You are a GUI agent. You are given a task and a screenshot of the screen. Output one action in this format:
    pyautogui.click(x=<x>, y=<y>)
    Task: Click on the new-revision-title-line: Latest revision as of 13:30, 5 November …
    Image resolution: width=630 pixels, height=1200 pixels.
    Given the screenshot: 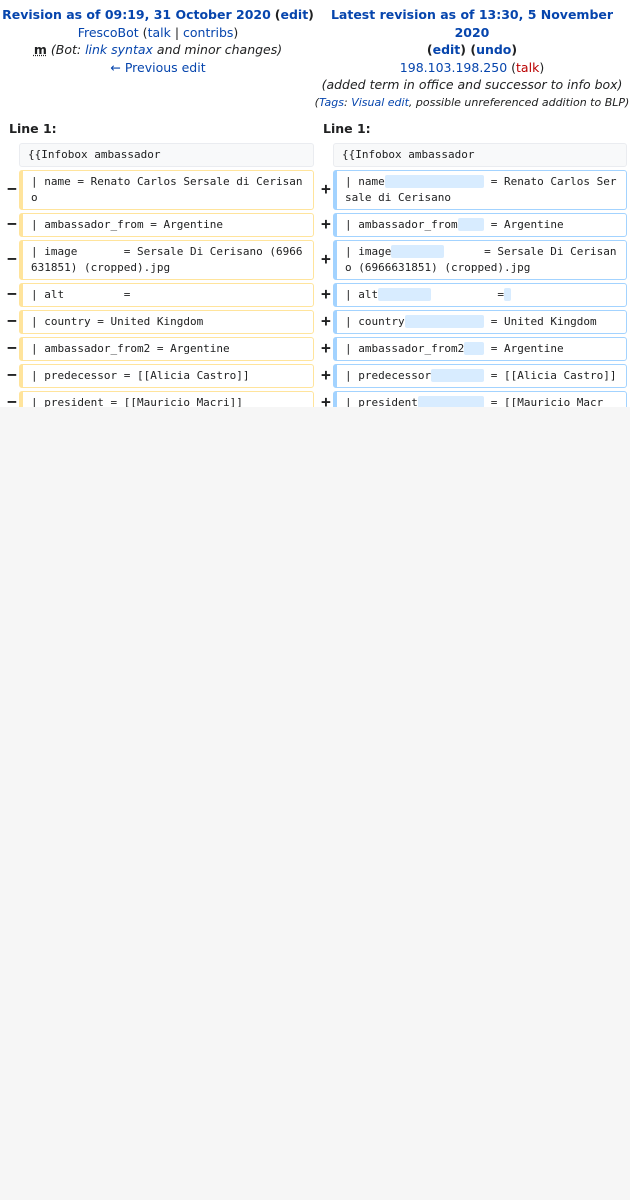 What is the action you would take?
    pyautogui.click(x=472, y=23)
    